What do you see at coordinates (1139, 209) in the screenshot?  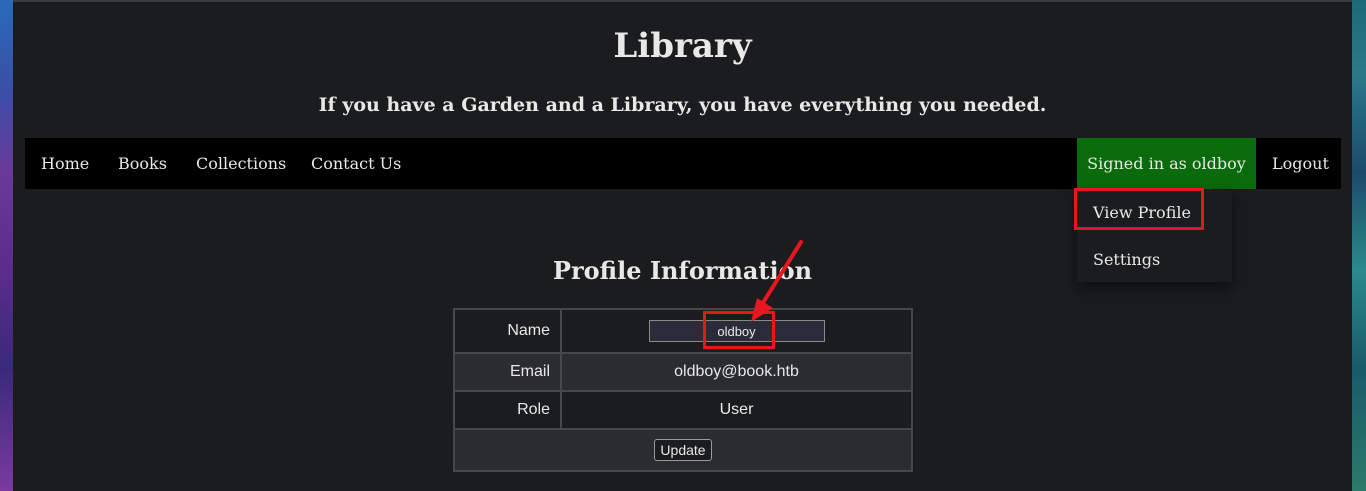 I see `view-profile-highlight` at bounding box center [1139, 209].